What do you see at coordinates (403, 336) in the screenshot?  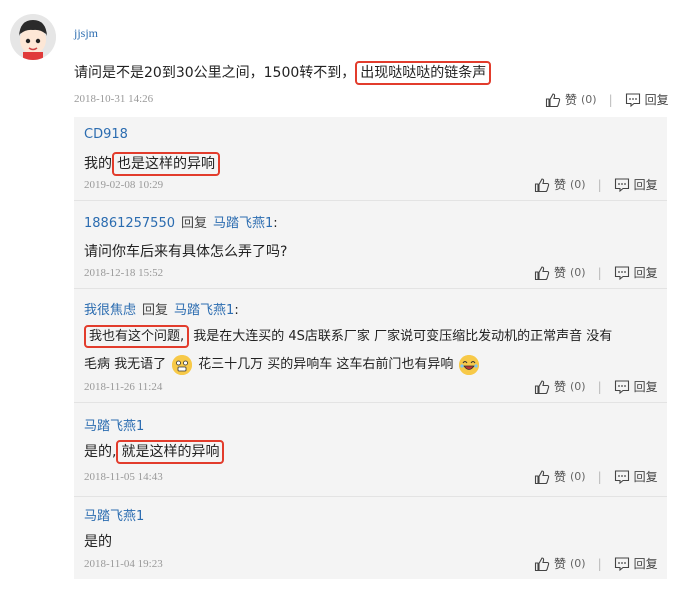 I see `reply-text-plain: 我是在大连买的 4S店联系厂家 厂家说可变压缩比发动机的正常声音 没有` at bounding box center [403, 336].